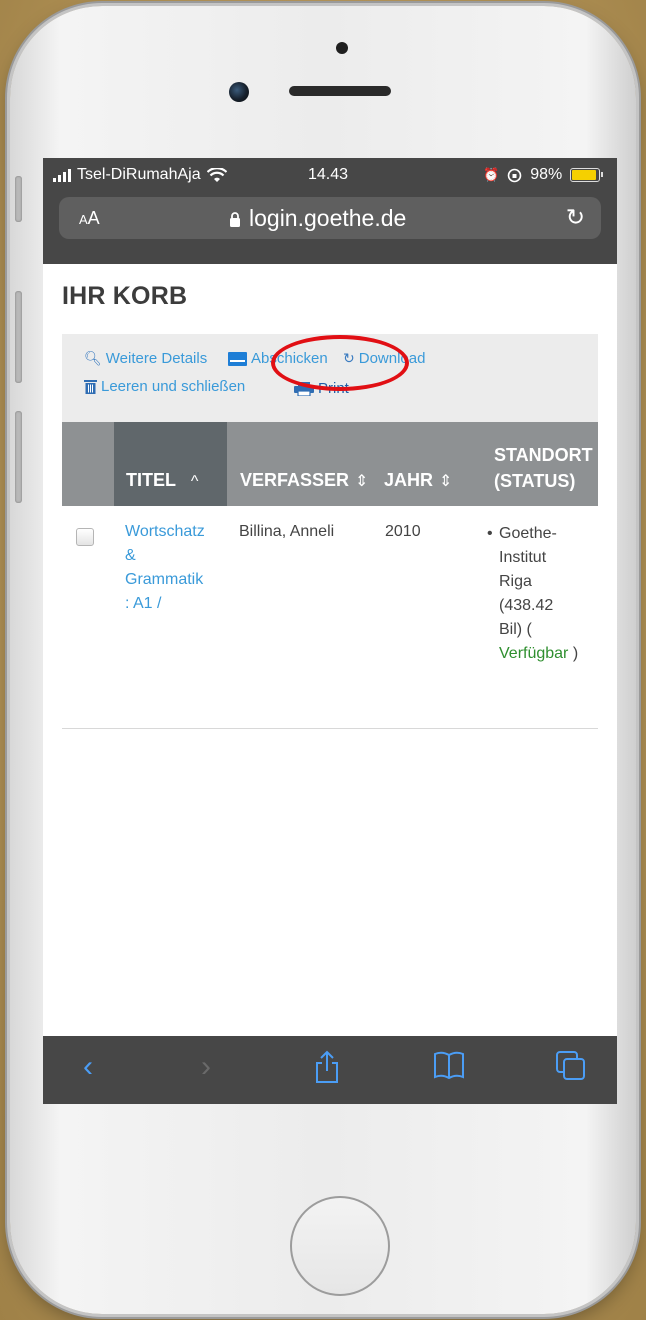  Describe the element at coordinates (340, 1246) in the screenshot. I see `home-button` at that location.